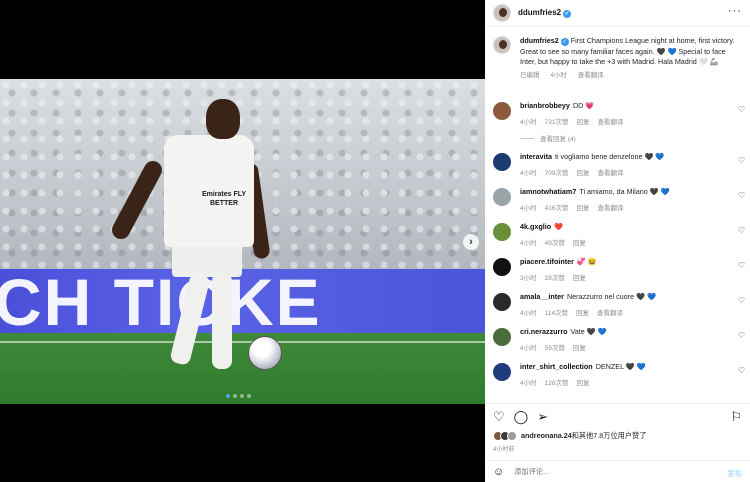 The height and width of the screenshot is (482, 750). Describe the element at coordinates (539, 40) in the screenshot. I see `caption-username: ddumfries2` at that location.